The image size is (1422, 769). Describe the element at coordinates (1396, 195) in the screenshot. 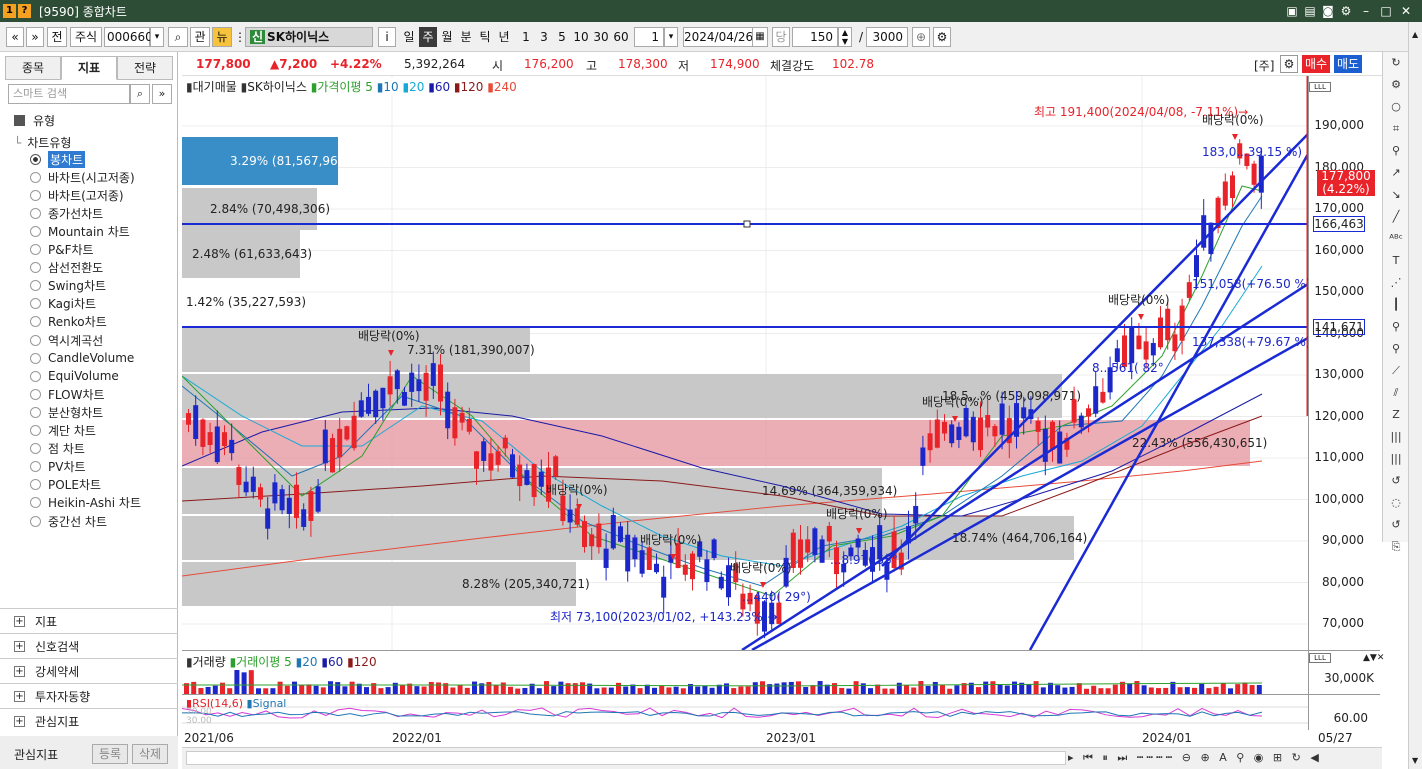

I see `arrow-down-icon: ↘` at that location.